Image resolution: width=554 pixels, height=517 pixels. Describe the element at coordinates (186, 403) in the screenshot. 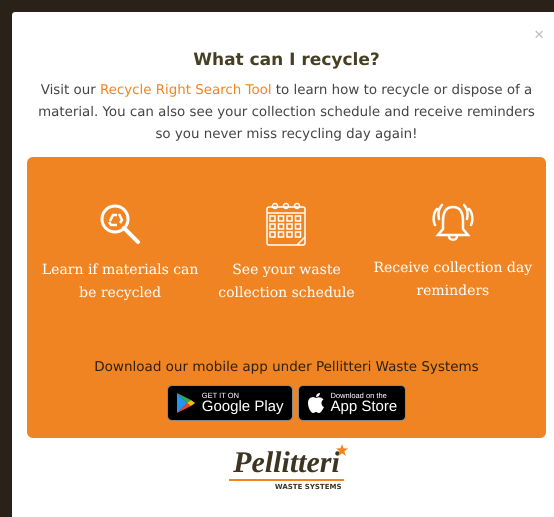

I see `play-triangle-icon` at that location.